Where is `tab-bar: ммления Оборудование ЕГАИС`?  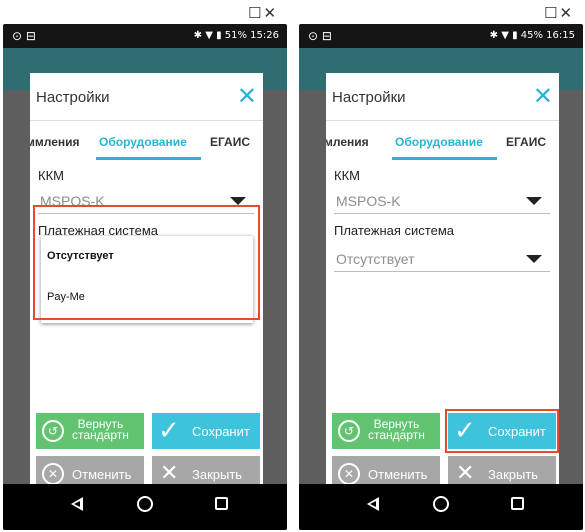 tab-bar: ммления Оборудование ЕГАИС is located at coordinates (146, 141).